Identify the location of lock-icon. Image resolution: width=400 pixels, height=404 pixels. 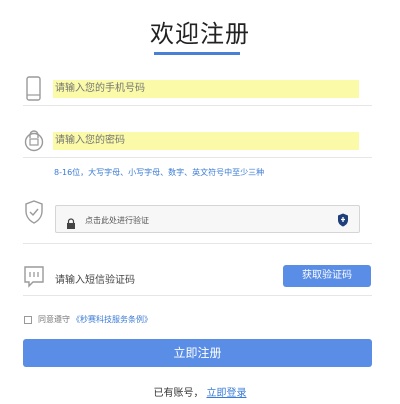
(34, 140).